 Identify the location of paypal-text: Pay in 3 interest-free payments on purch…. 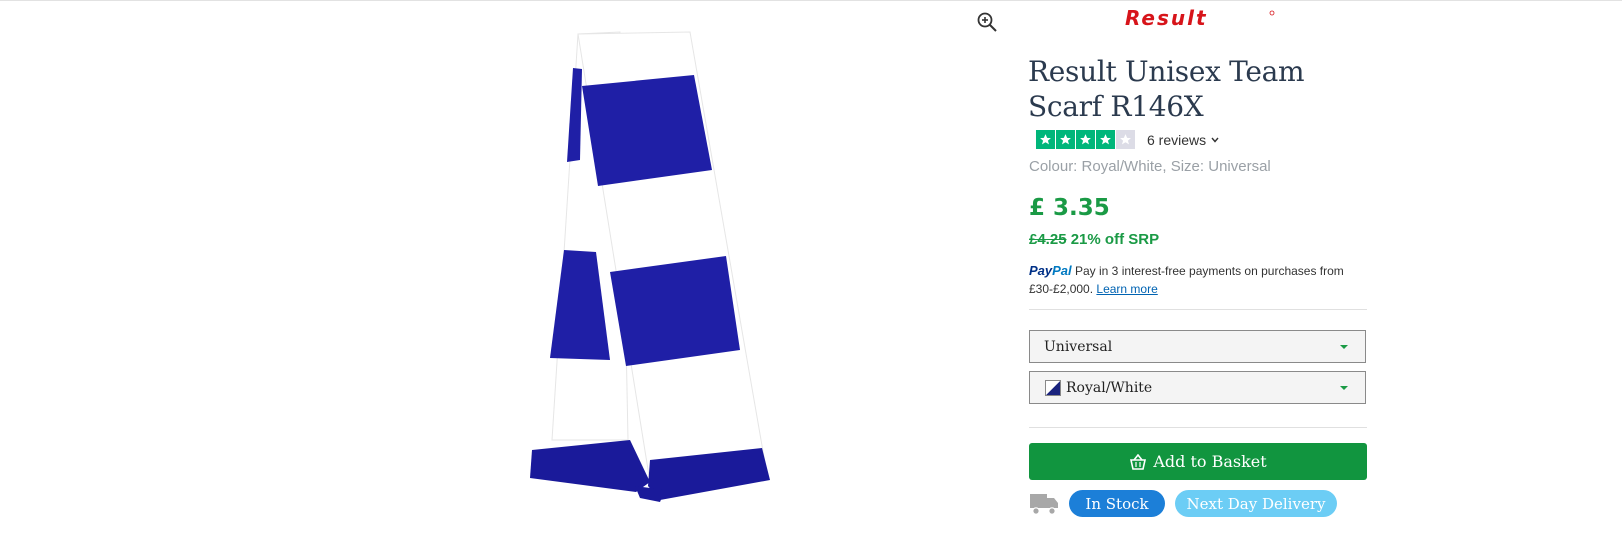
(1186, 280).